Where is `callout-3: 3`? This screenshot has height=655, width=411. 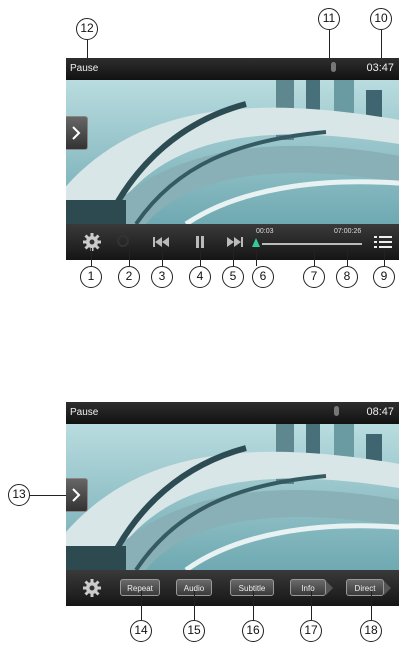 callout-3: 3 is located at coordinates (162, 277).